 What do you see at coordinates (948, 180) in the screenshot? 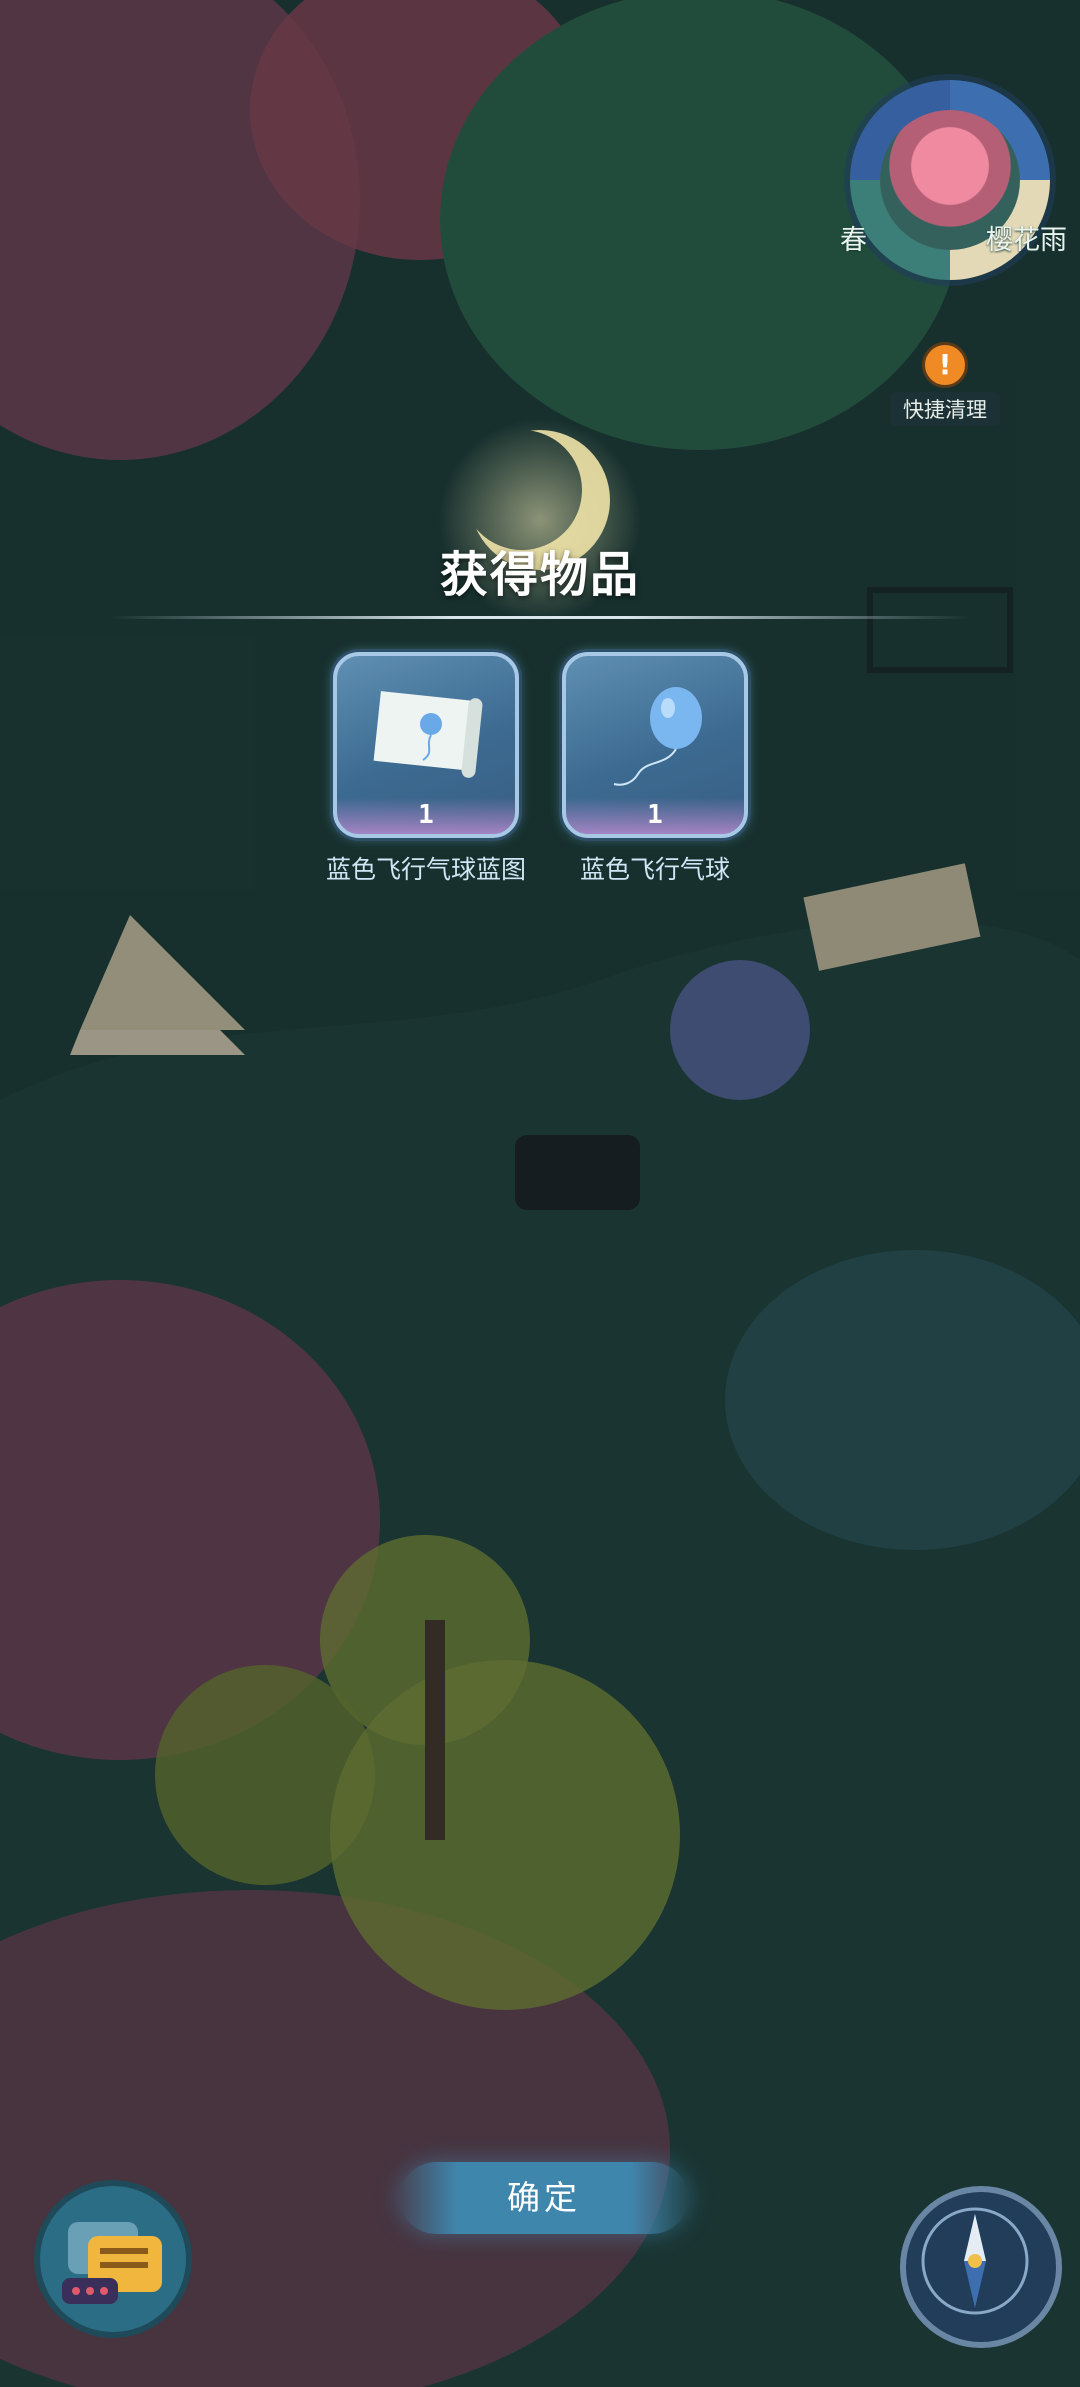
I see `season-widget: 春 樱花雨` at bounding box center [948, 180].